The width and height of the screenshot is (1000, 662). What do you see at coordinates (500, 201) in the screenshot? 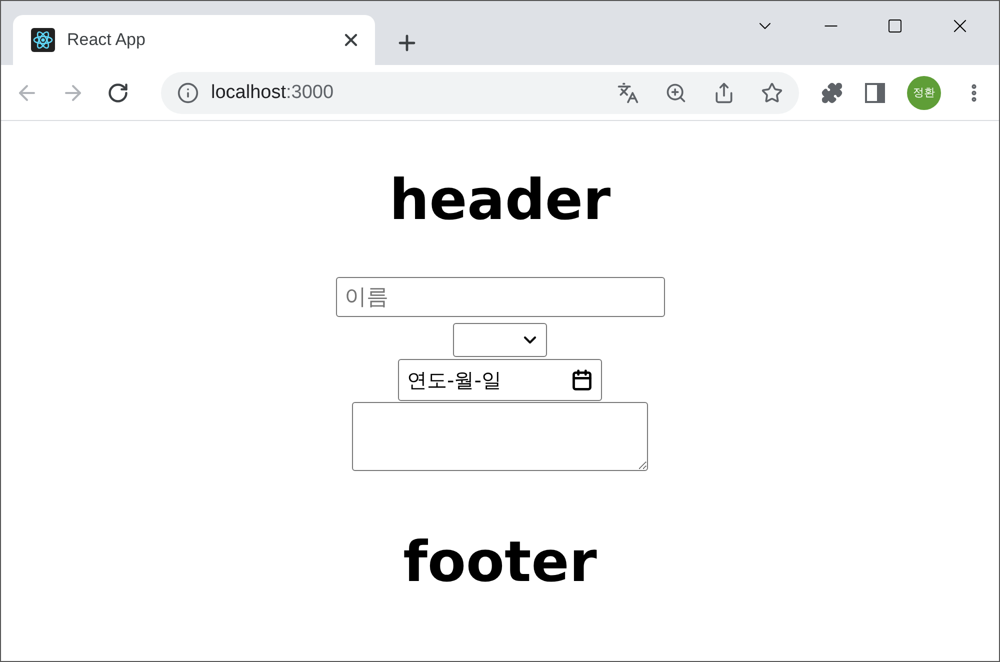
I see `page-heading: header` at bounding box center [500, 201].